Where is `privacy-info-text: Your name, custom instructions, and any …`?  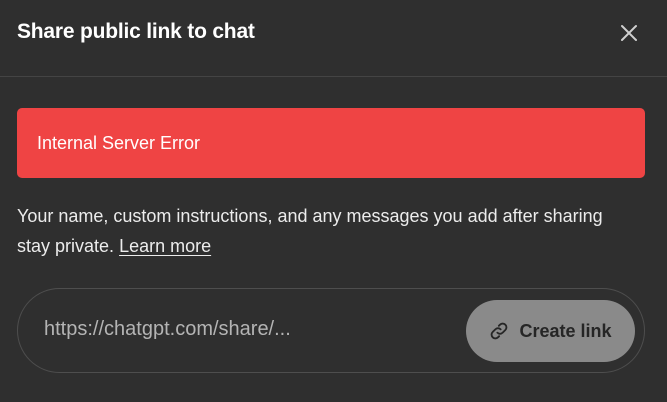
privacy-info-text: Your name, custom instructions, and any … is located at coordinates (310, 231).